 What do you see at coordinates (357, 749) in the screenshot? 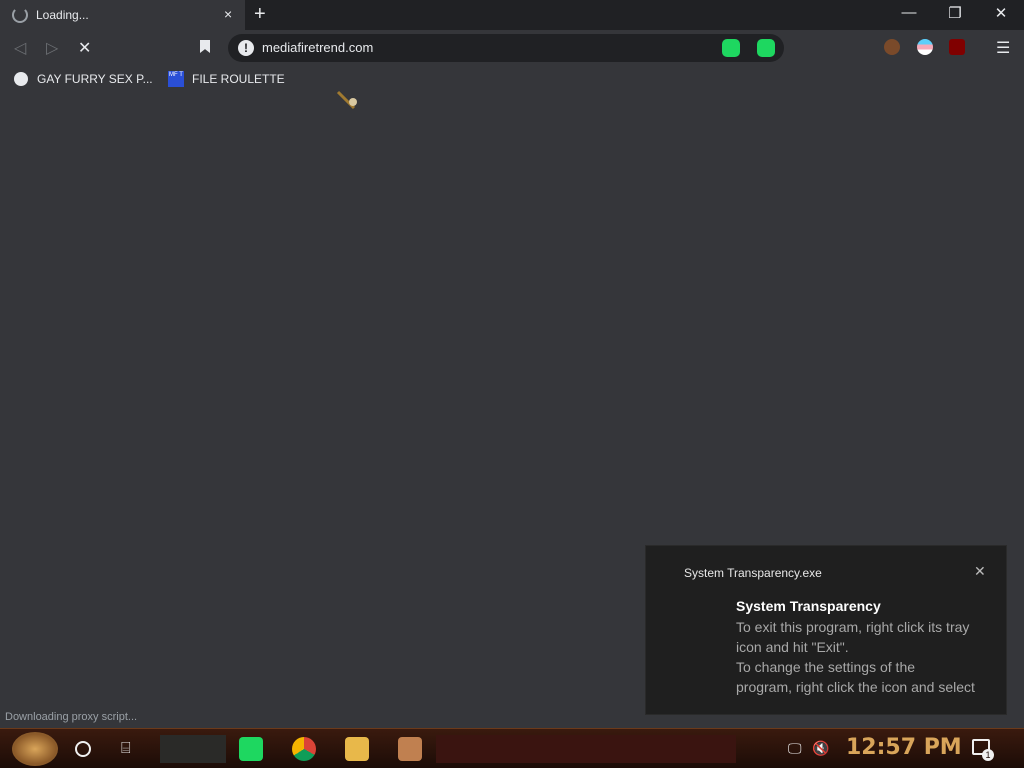
I see `file-explorer-icon` at bounding box center [357, 749].